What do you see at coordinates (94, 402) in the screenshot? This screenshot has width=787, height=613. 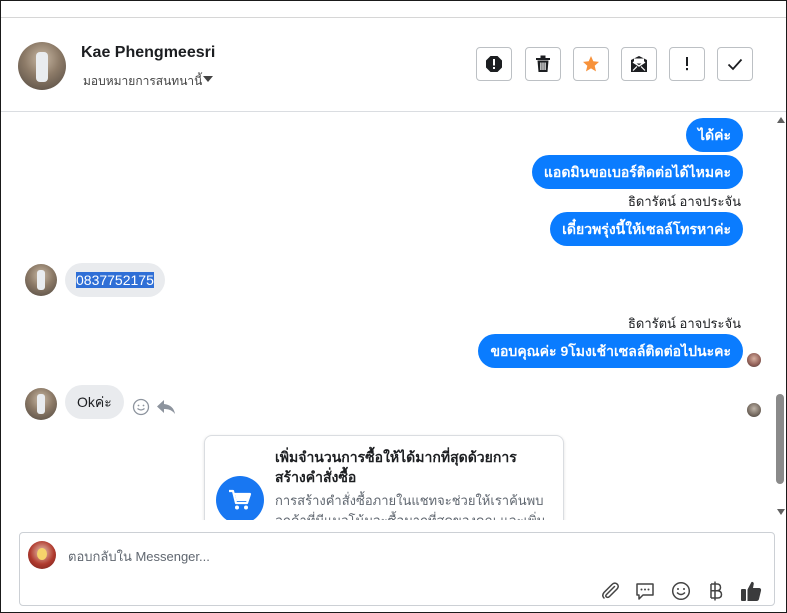 I see `incoming-message: Okค่ะ` at bounding box center [94, 402].